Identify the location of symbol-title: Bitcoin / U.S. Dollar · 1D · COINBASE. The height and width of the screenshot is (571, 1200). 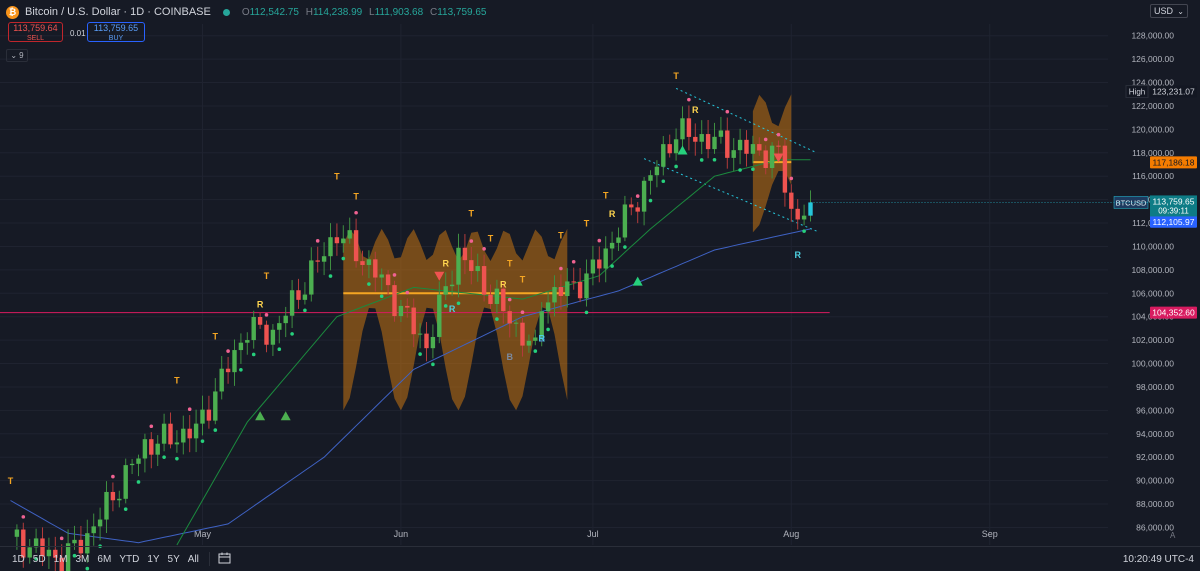
(118, 12).